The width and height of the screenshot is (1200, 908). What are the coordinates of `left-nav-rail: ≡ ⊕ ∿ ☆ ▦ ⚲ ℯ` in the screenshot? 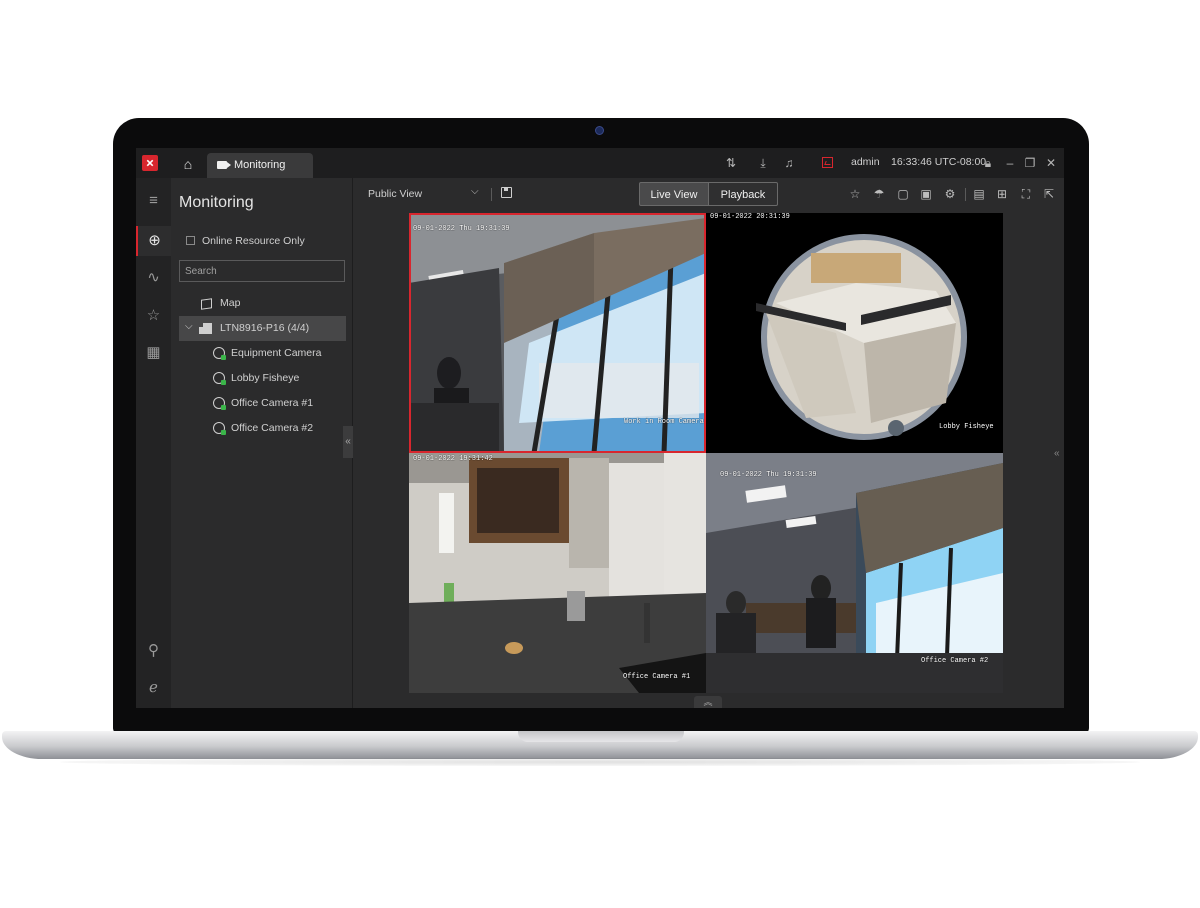 It's located at (153, 443).